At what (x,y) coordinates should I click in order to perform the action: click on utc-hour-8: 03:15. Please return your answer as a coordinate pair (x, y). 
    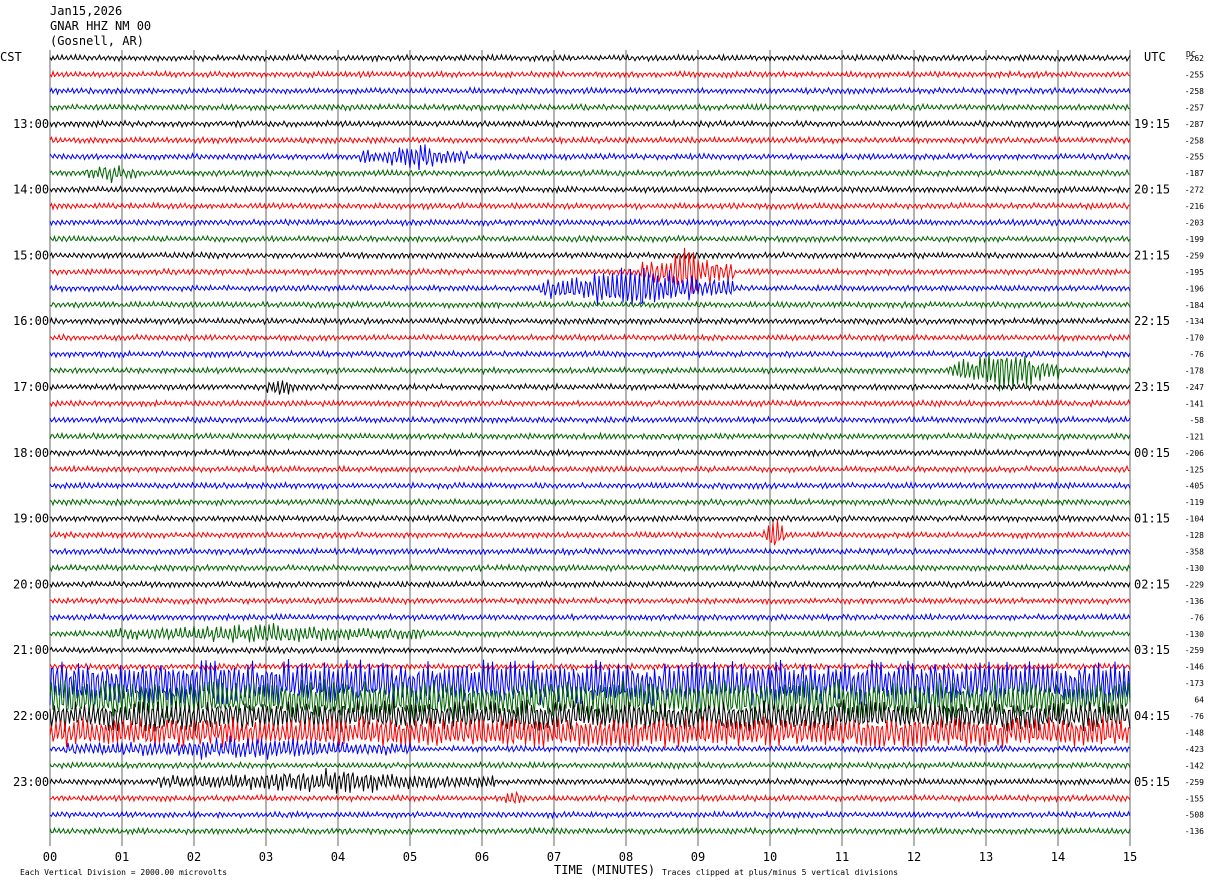
    Looking at the image, I should click on (1152, 650).